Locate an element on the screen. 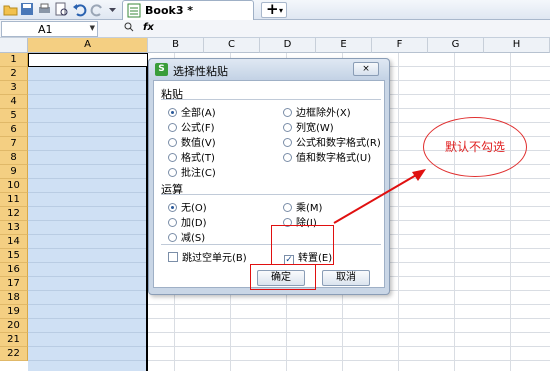  row-header: 9 is located at coordinates (14, 172).